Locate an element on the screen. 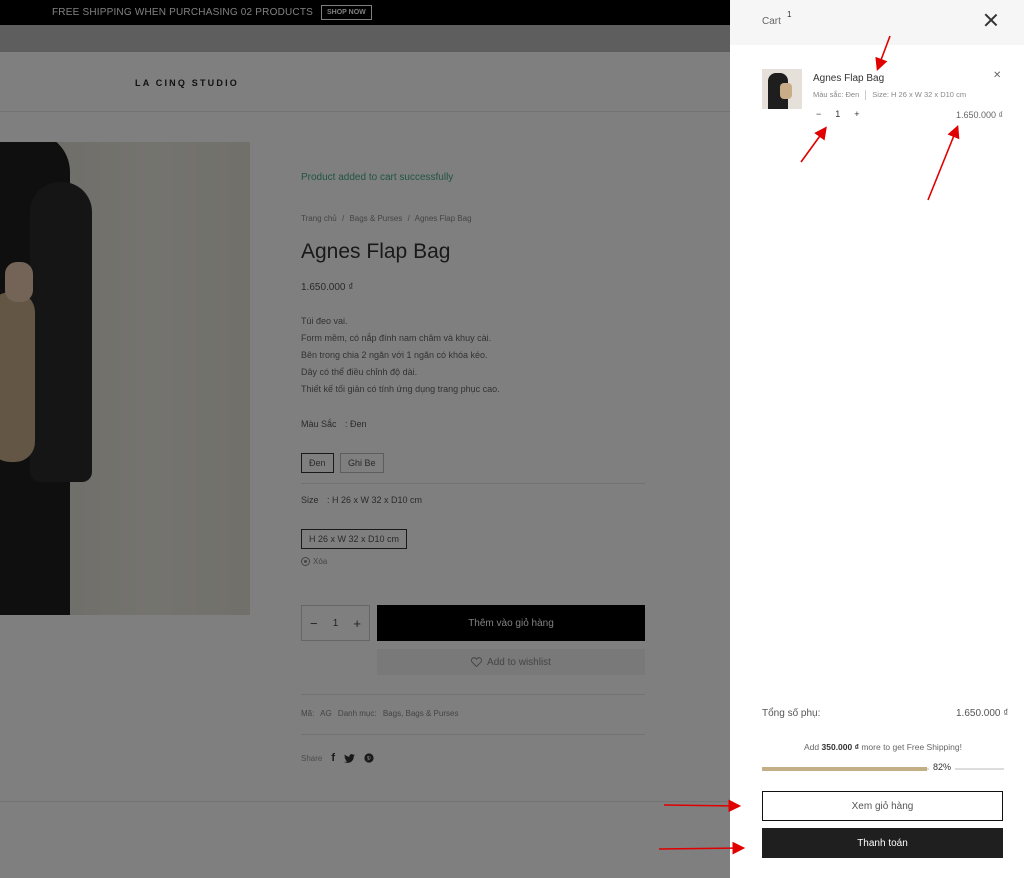  checkout-button: Thanh toán is located at coordinates (882, 843).